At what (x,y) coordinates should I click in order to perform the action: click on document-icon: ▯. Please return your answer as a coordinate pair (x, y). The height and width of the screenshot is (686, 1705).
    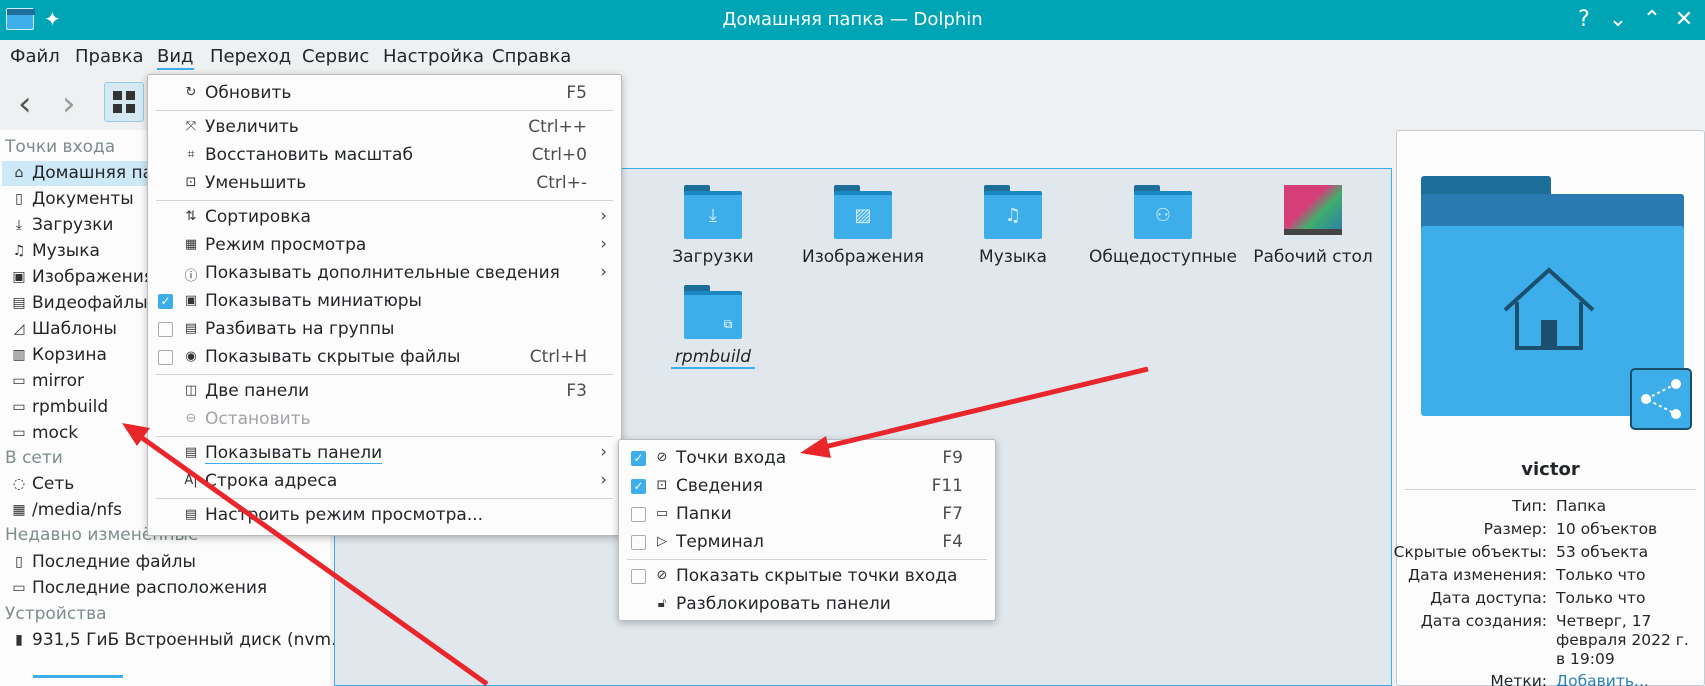
    Looking at the image, I should click on (19, 199).